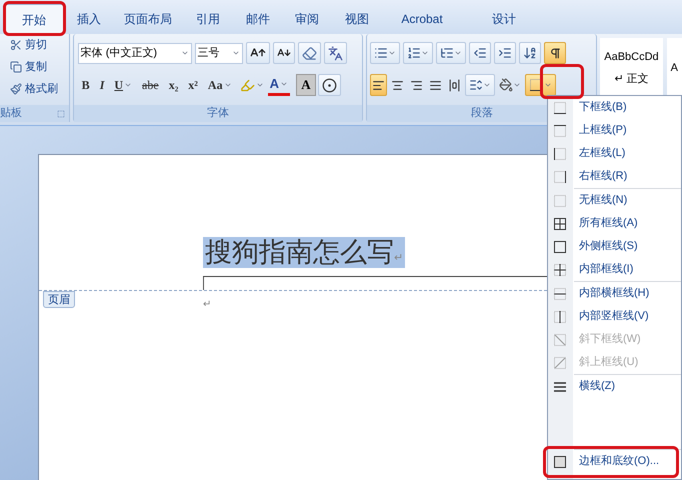  Describe the element at coordinates (414, 53) in the screenshot. I see `numbered-list-icon` at that location.